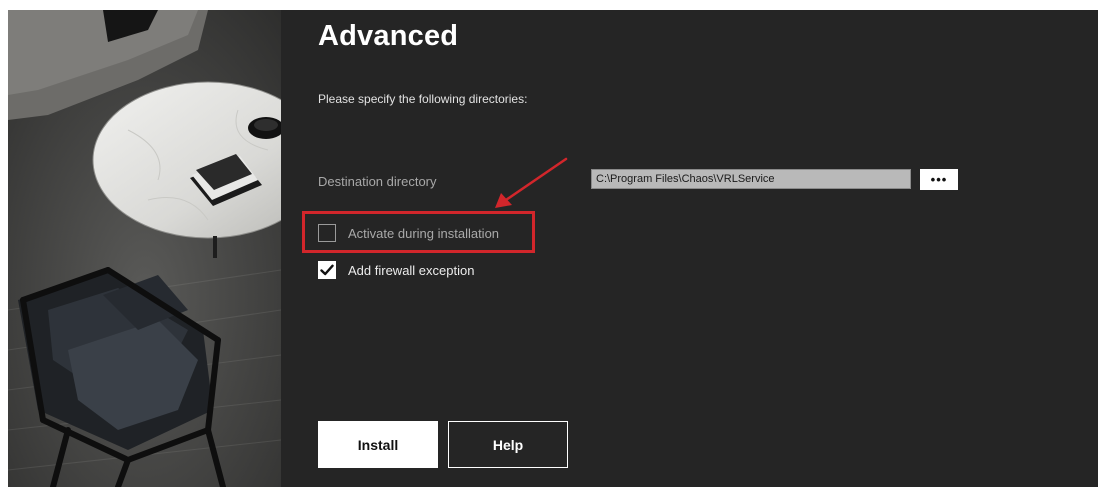 The width and height of the screenshot is (1100, 487). I want to click on activate-during-installation-option: Activate during installation, so click(408, 233).